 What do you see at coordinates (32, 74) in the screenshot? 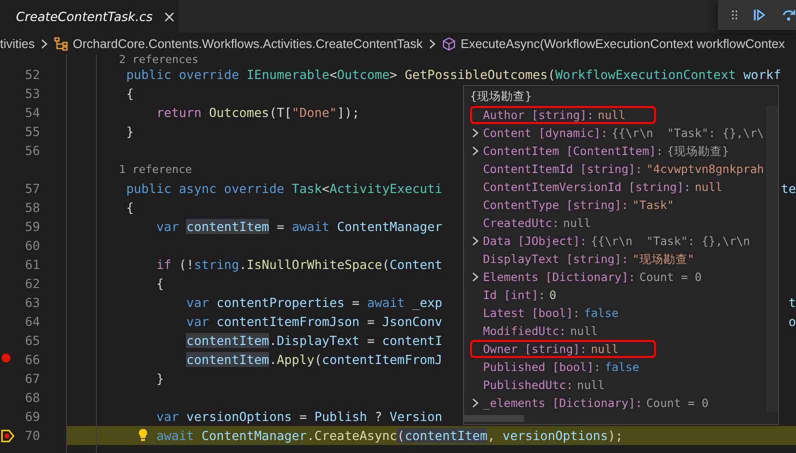
I see `line-number: 52` at bounding box center [32, 74].